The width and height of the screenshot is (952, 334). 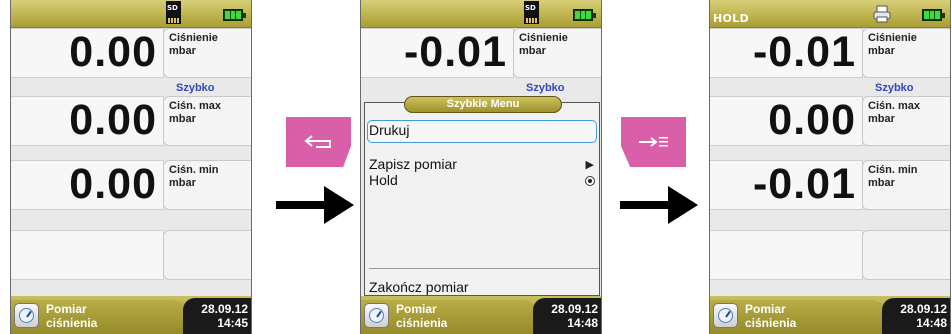 I want to click on print-softkey, so click(x=653, y=142).